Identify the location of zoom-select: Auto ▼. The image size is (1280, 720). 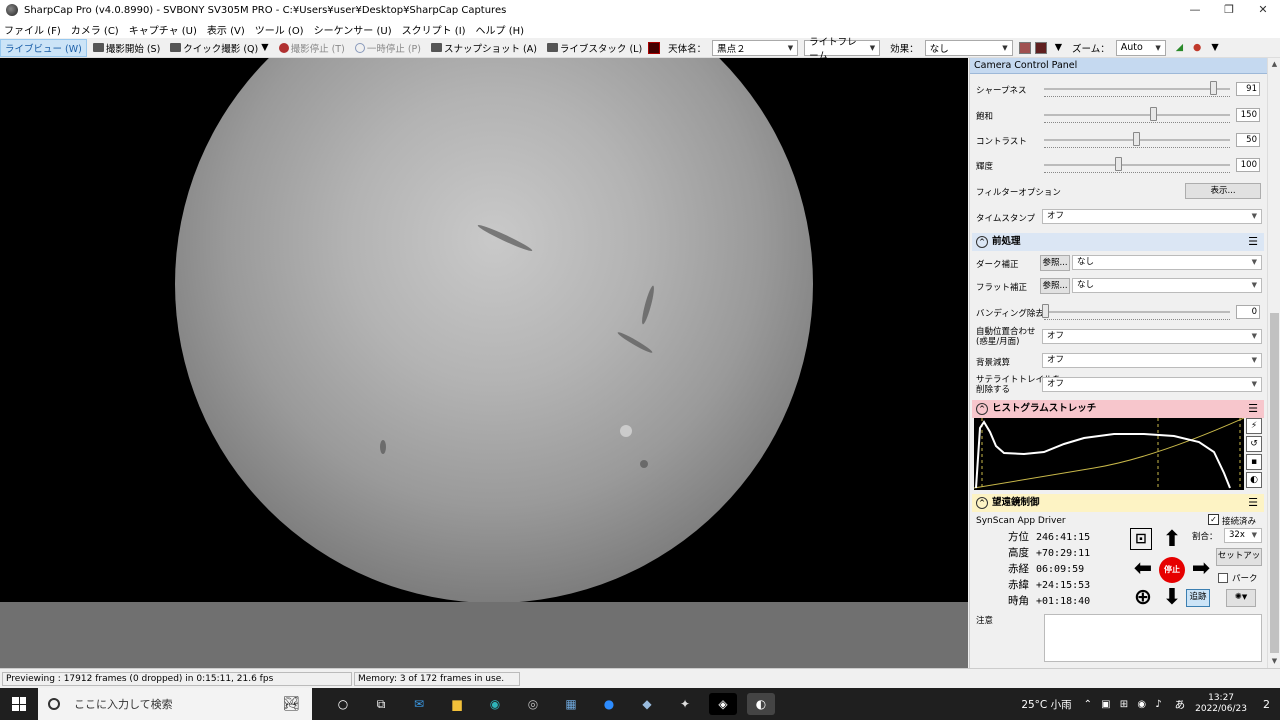
(1140, 47).